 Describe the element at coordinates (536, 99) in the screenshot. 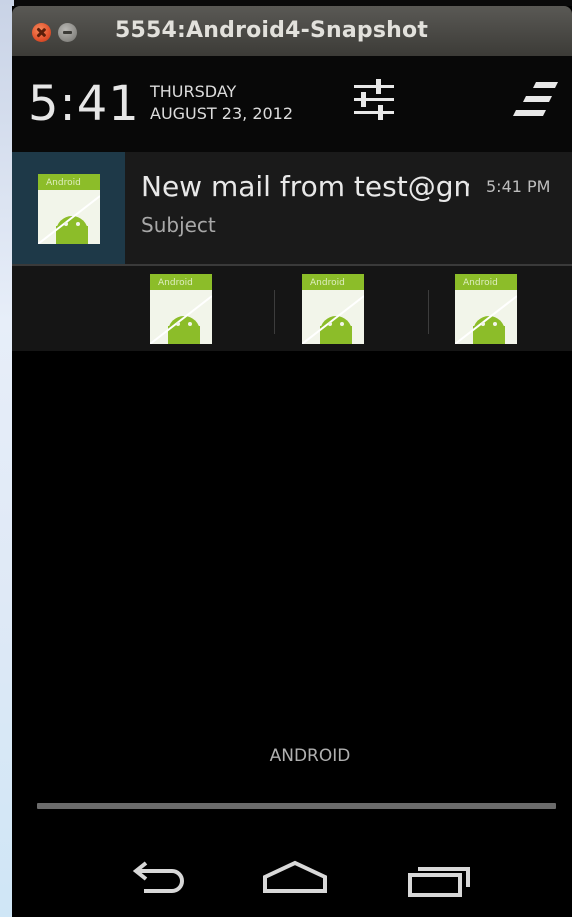

I see `clear-all-icon` at that location.